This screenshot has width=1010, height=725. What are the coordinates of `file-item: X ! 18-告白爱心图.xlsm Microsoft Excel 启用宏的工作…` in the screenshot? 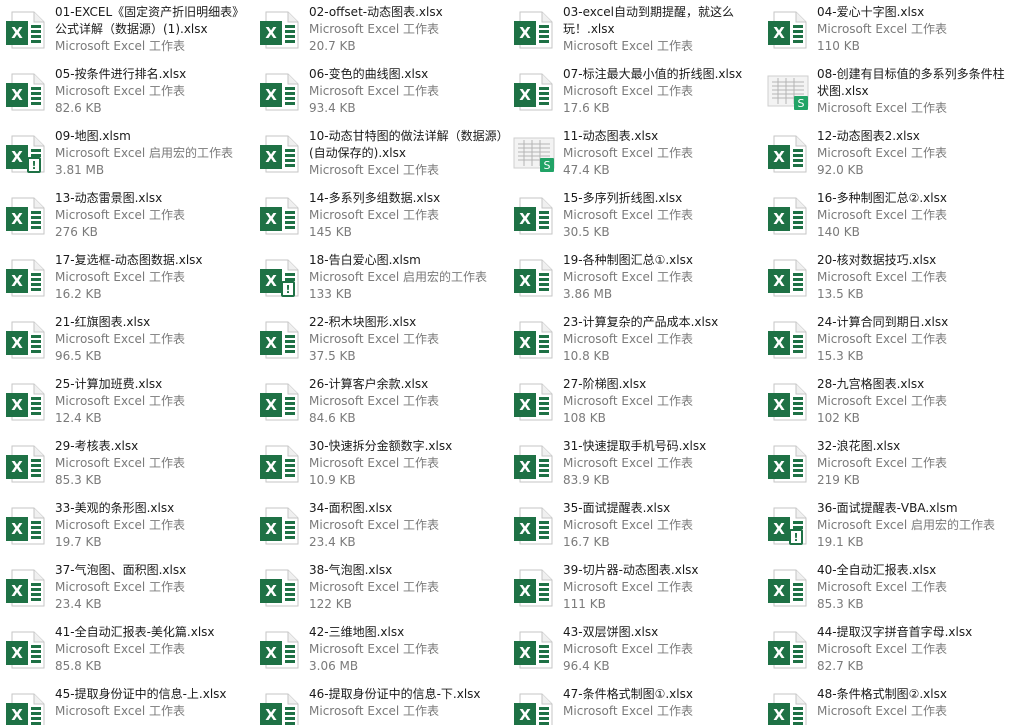 It's located at (379, 278).